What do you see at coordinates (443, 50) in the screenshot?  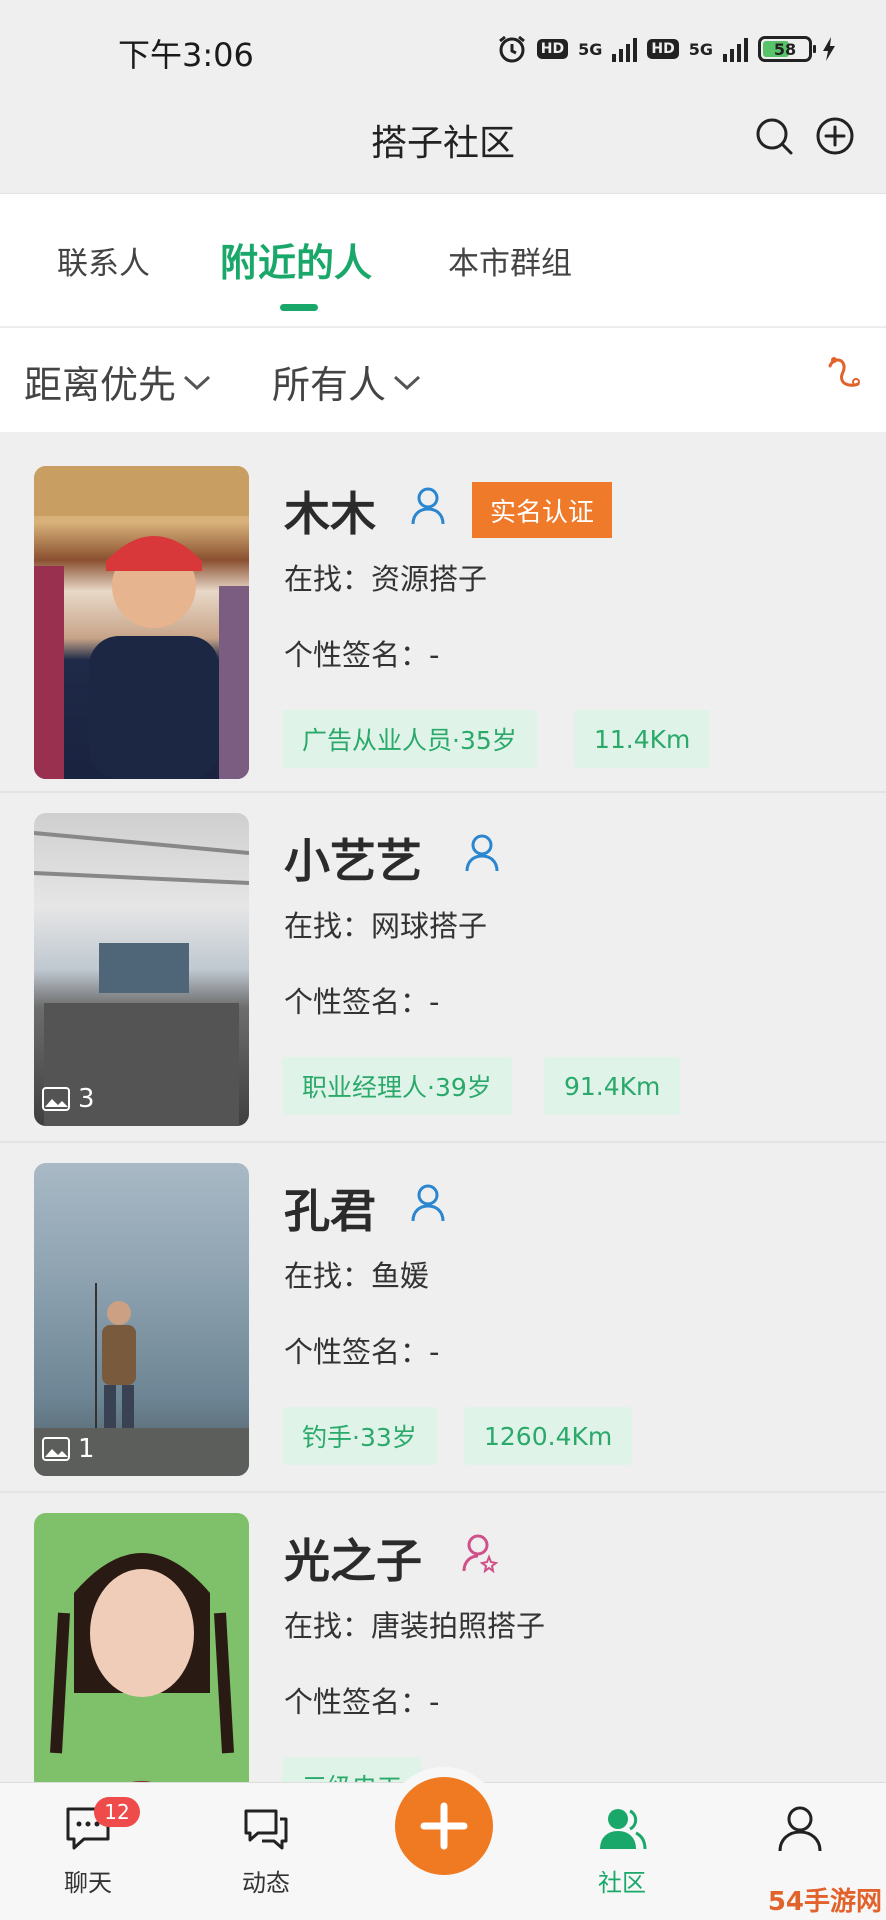 I see `status-bar: 下午3:06 HD 5G HD 5G 58` at bounding box center [443, 50].